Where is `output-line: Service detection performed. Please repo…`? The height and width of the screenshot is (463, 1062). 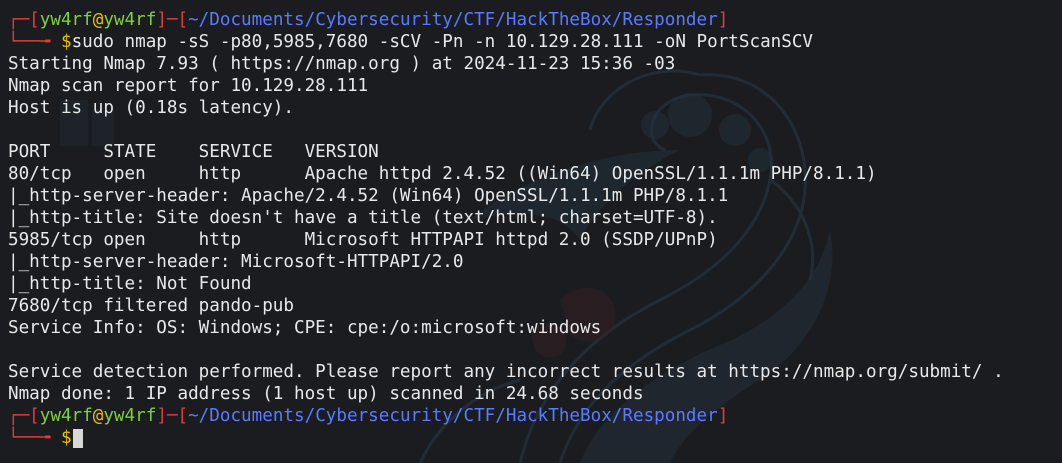
output-line: Service detection performed. Please repo… is located at coordinates (506, 372).